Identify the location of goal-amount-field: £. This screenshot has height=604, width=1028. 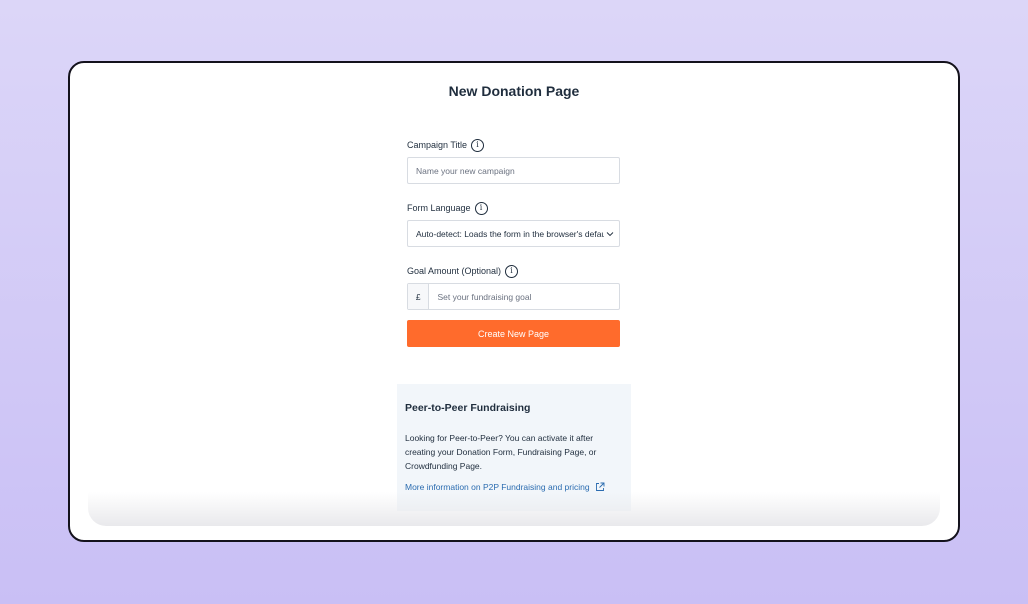
(513, 296).